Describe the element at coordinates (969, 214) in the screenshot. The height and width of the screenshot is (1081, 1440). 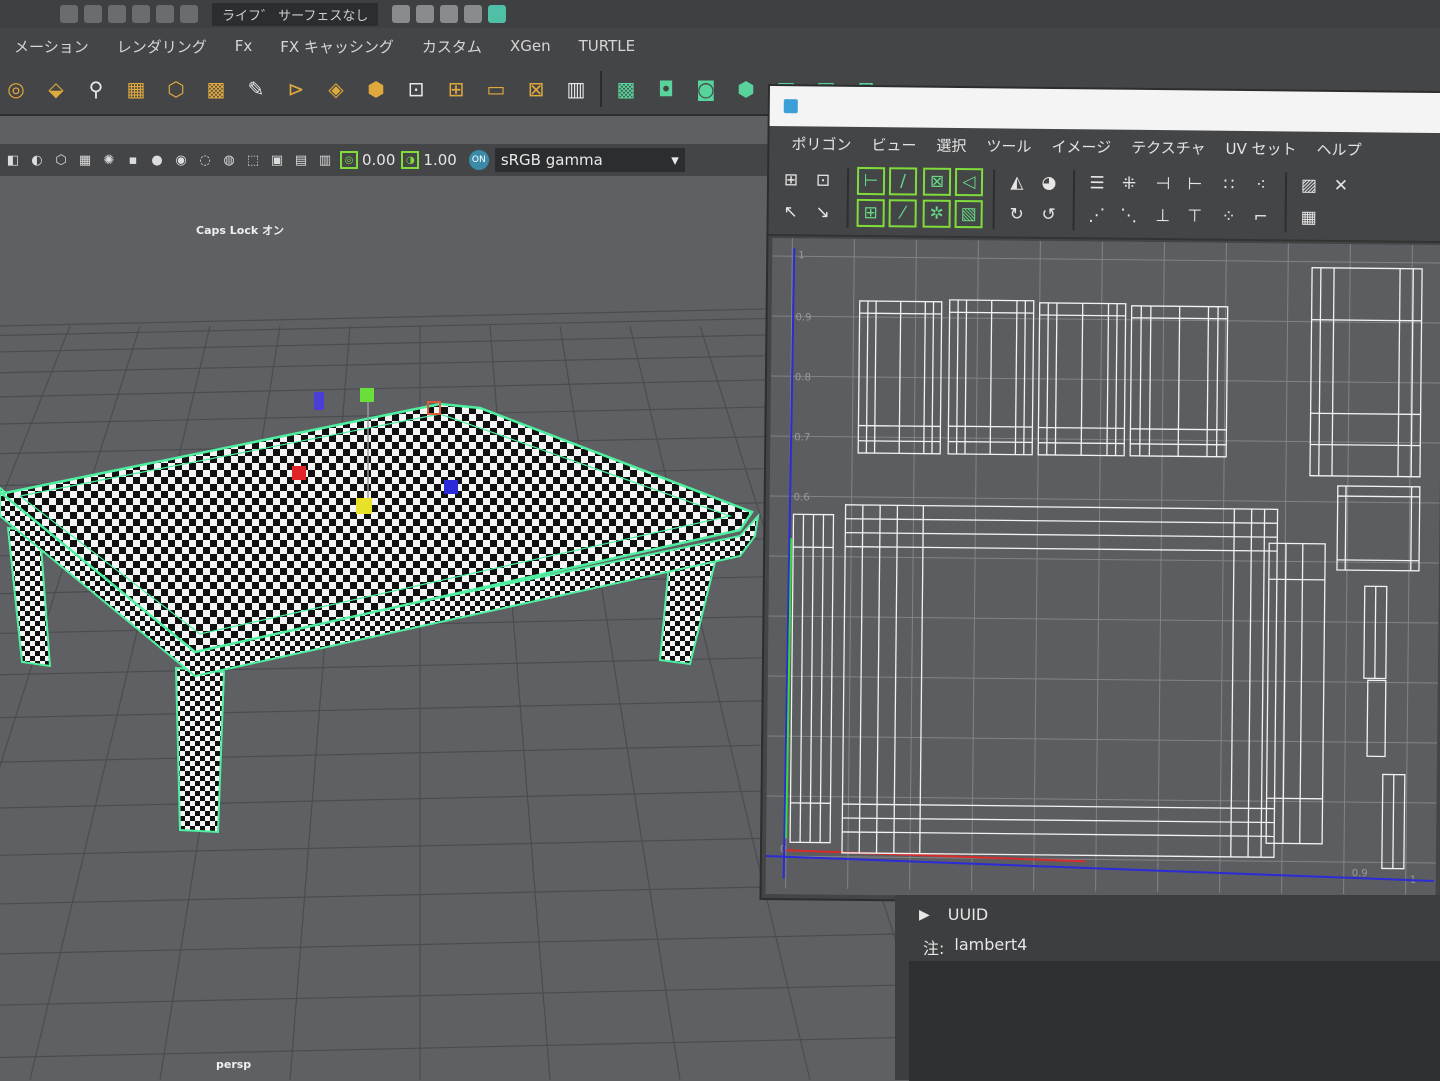
I see `layout-uv-icon: ▧` at that location.